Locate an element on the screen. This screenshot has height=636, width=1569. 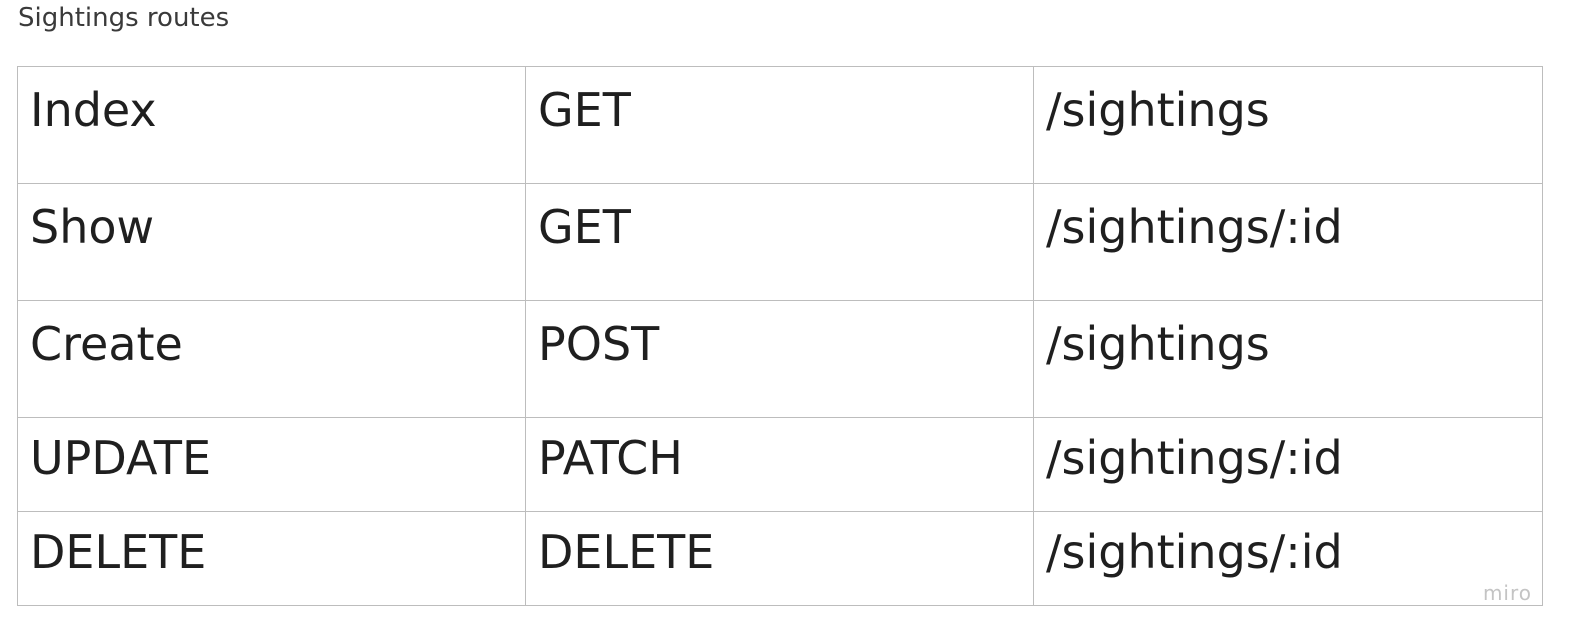
action-cell: UPDATE is located at coordinates (271, 464).